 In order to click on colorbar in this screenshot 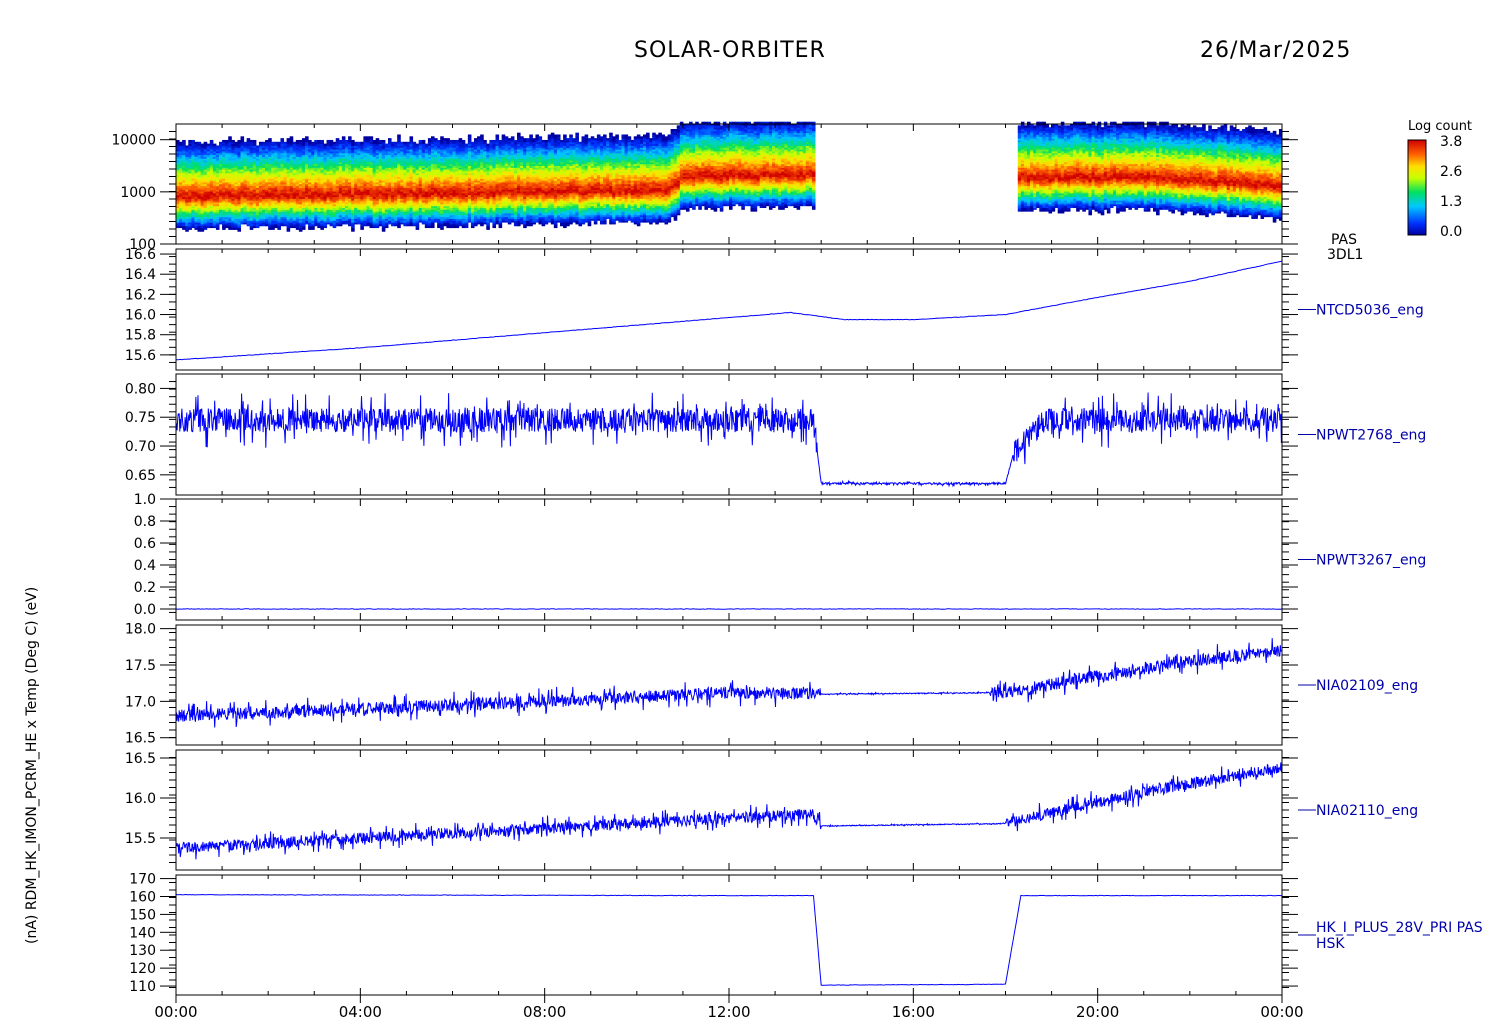, I will do `click(1417, 187)`.